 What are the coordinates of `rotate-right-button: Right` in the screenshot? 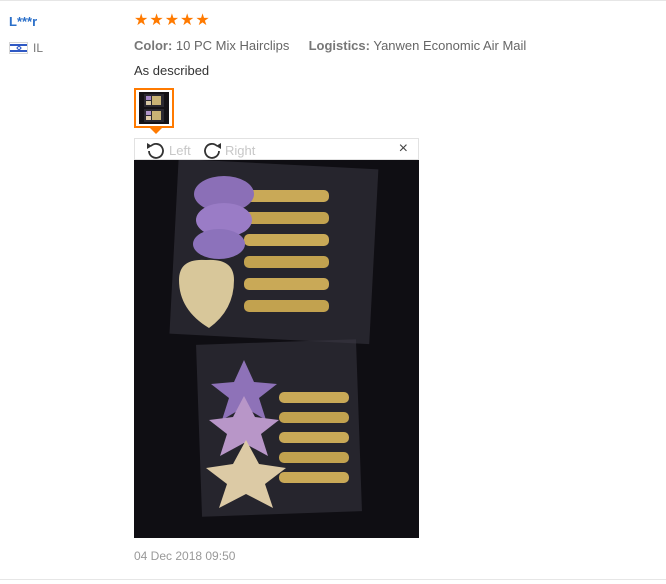 It's located at (228, 150).